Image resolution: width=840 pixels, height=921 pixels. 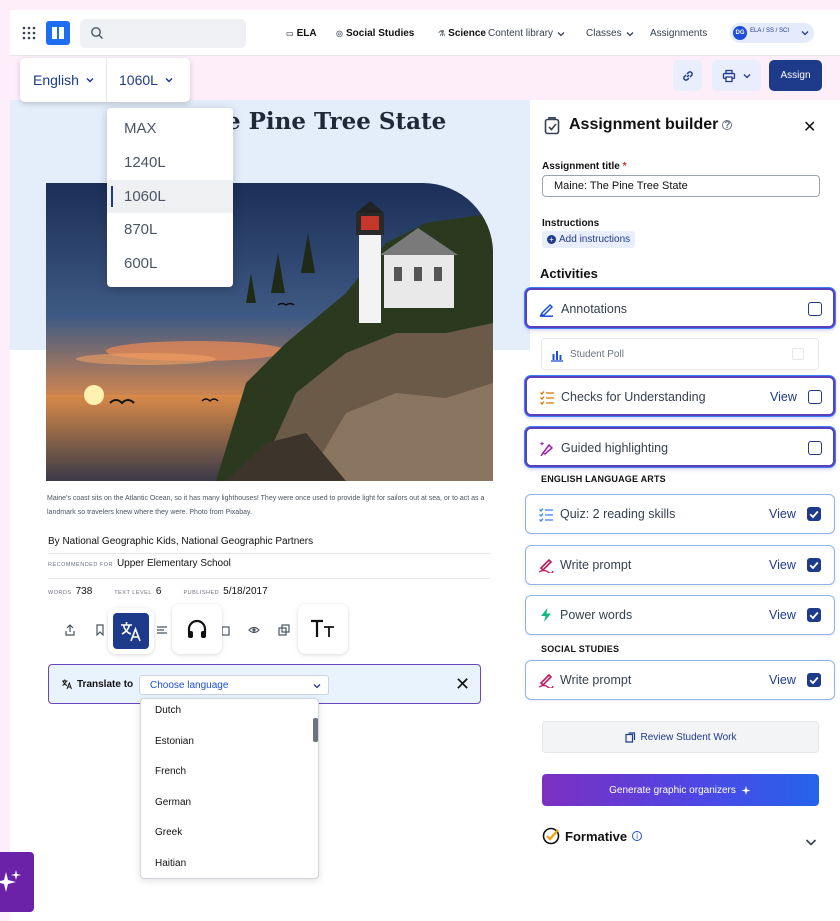 What do you see at coordinates (170, 863) in the screenshot?
I see `language-option: Haitian` at bounding box center [170, 863].